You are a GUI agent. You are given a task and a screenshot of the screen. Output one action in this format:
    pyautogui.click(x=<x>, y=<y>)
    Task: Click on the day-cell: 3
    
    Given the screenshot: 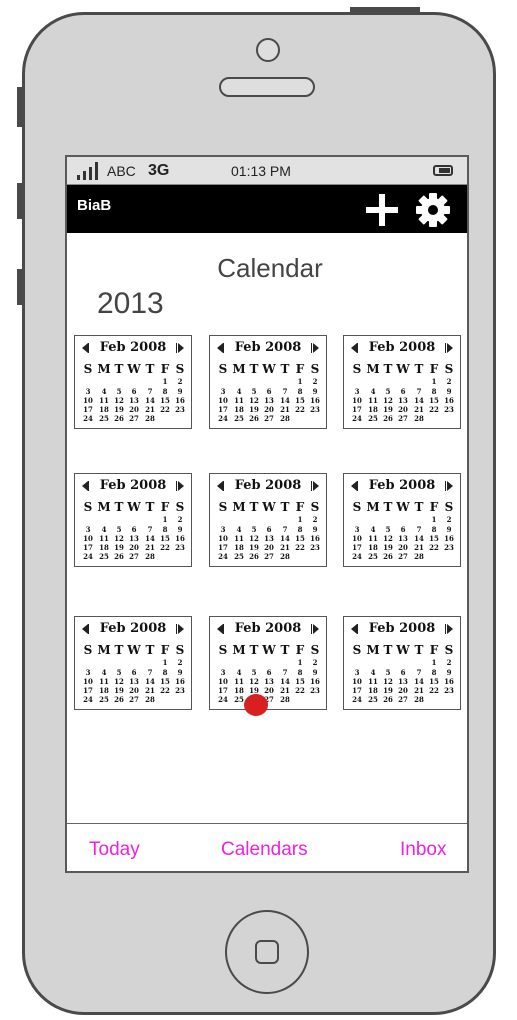 What is the action you would take?
    pyautogui.click(x=357, y=529)
    